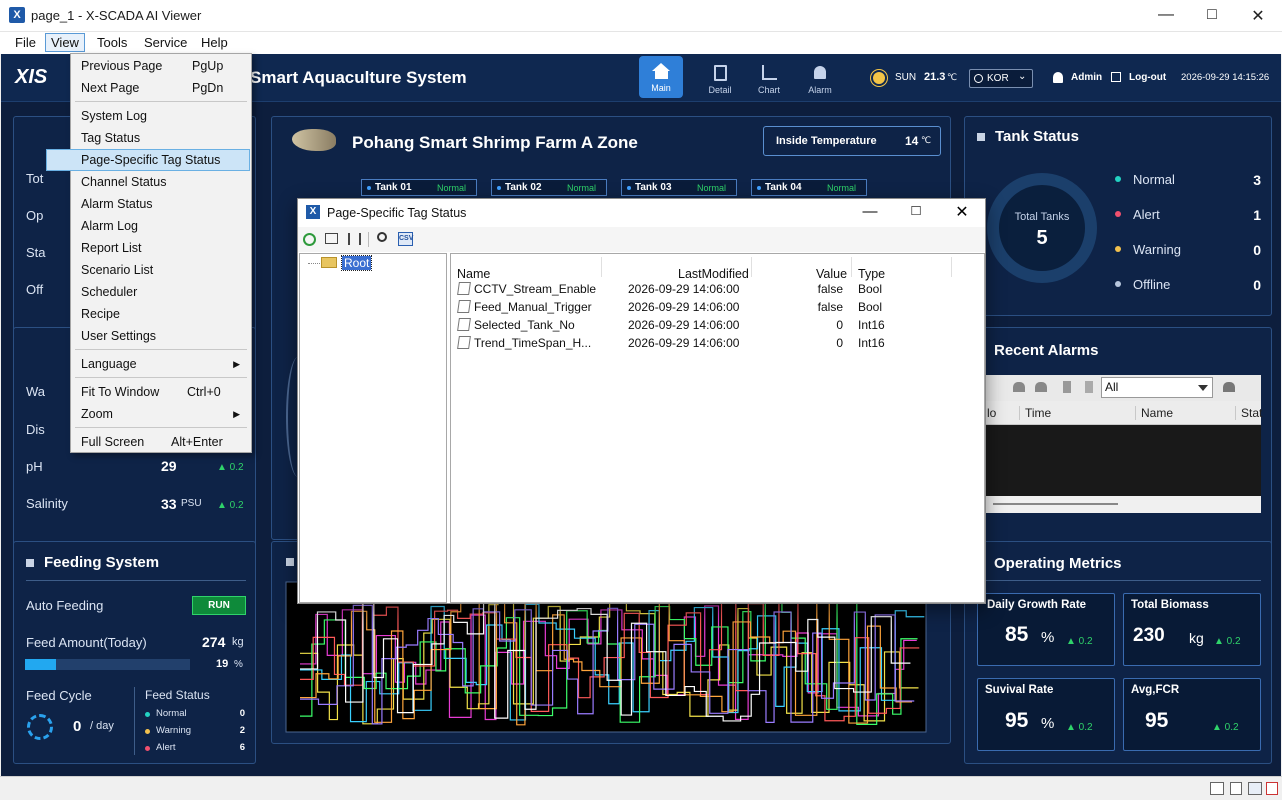 The height and width of the screenshot is (800, 1282). What do you see at coordinates (419, 187) in the screenshot?
I see `tank-tab-1: Tank 01 Normal` at bounding box center [419, 187].